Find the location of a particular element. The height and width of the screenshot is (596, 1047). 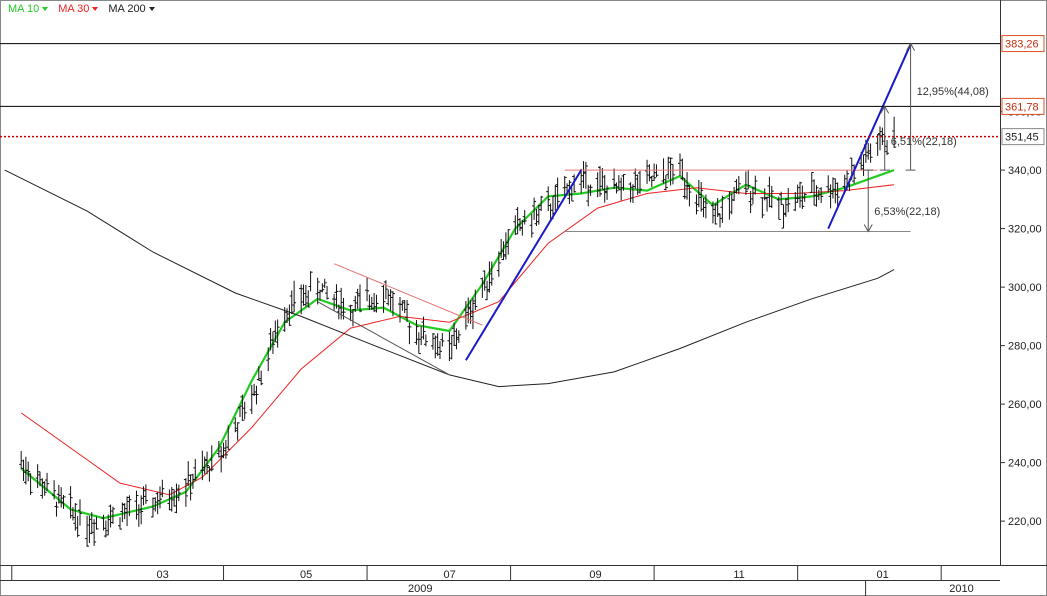

x-tick-label: 01 is located at coordinates (882, 575).